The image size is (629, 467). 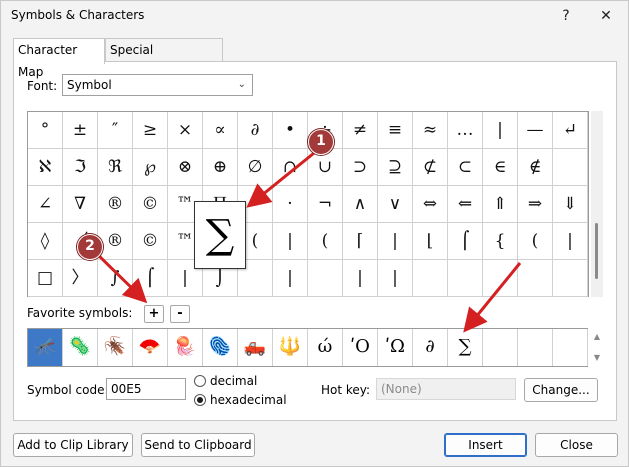 I want to click on favorite-symbol-cell: 🦟, so click(x=45, y=347).